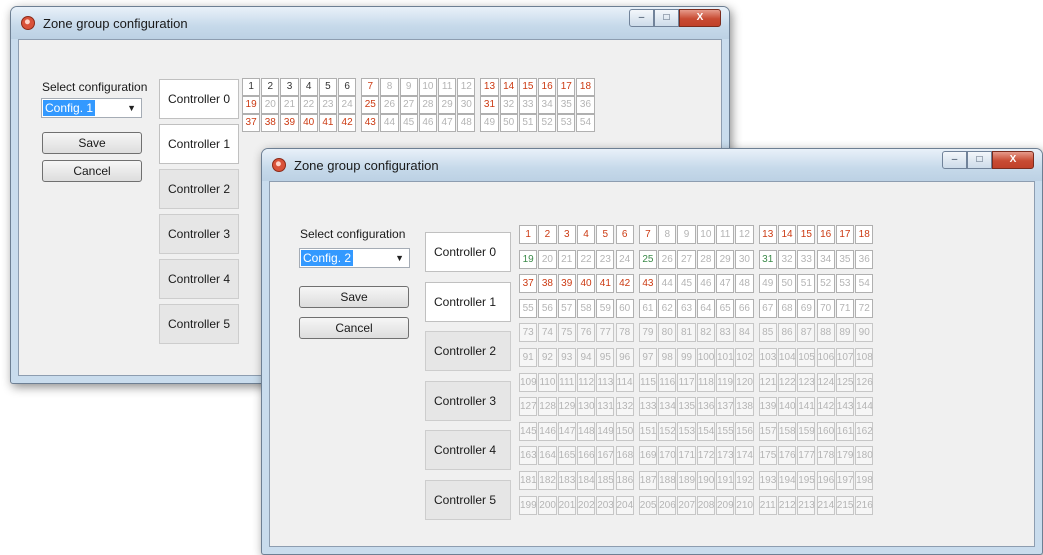 This screenshot has height=555, width=1043. What do you see at coordinates (648, 234) in the screenshot?
I see `zone-cell: 7` at bounding box center [648, 234].